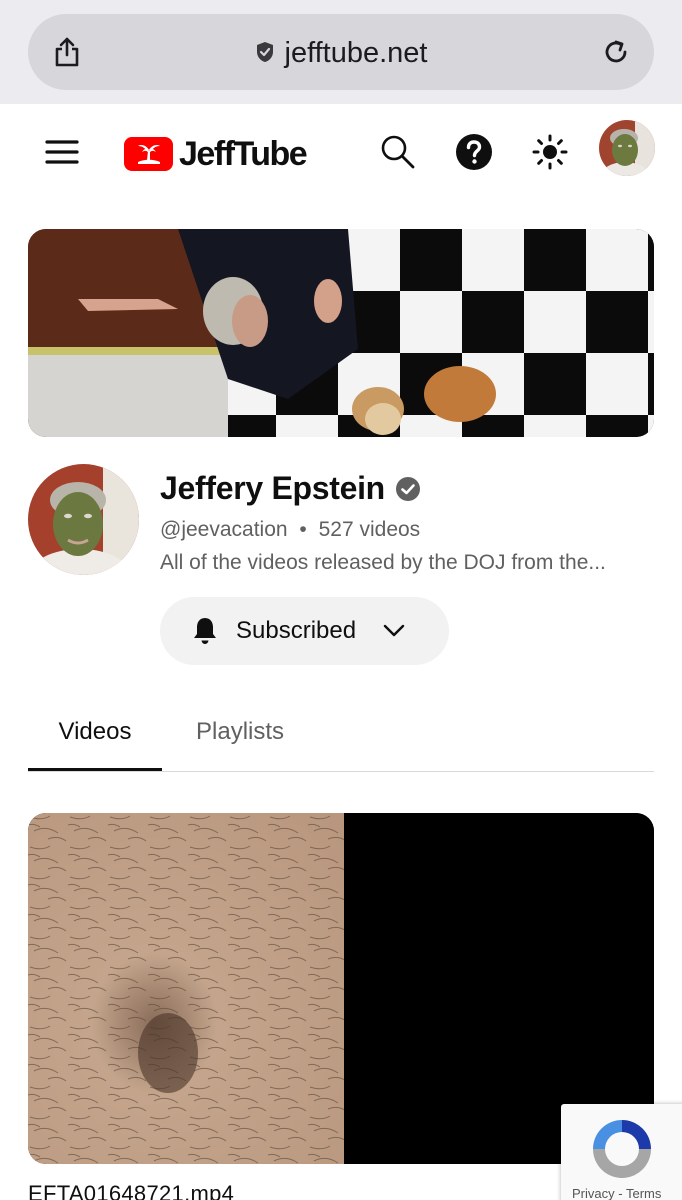  I want to click on channel-tabs: Videos Playlists, so click(341, 736).